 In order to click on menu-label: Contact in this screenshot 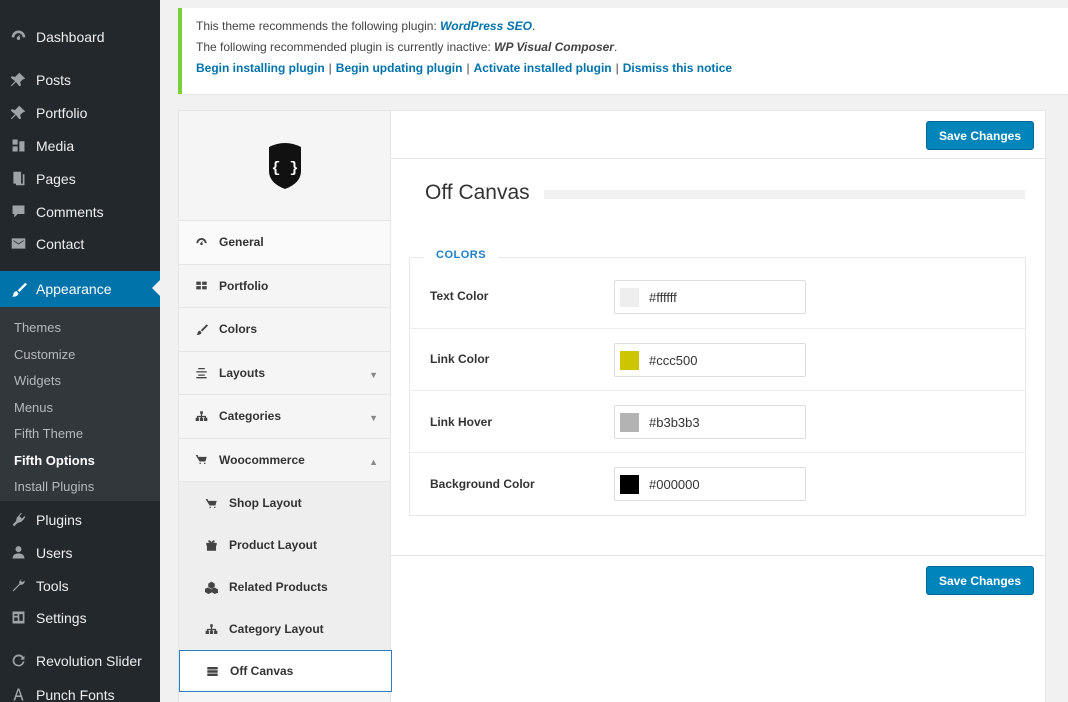, I will do `click(60, 243)`.